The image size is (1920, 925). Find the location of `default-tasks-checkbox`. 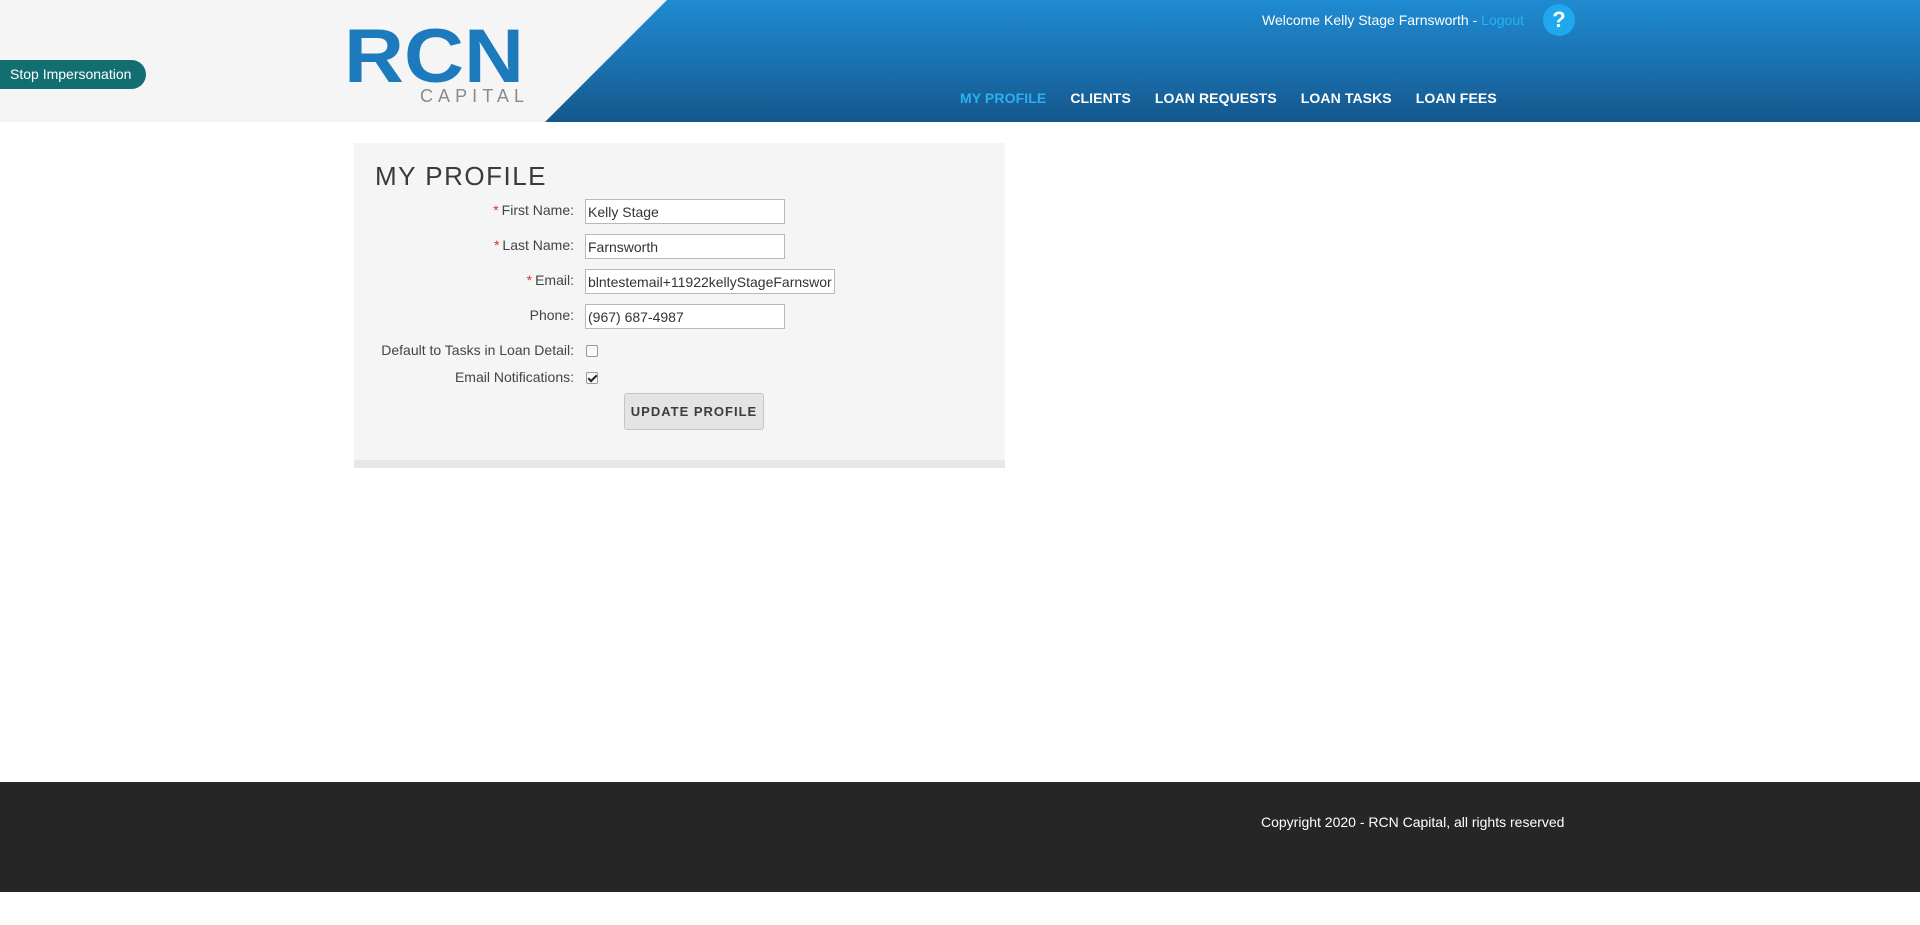

default-tasks-checkbox is located at coordinates (592, 351).